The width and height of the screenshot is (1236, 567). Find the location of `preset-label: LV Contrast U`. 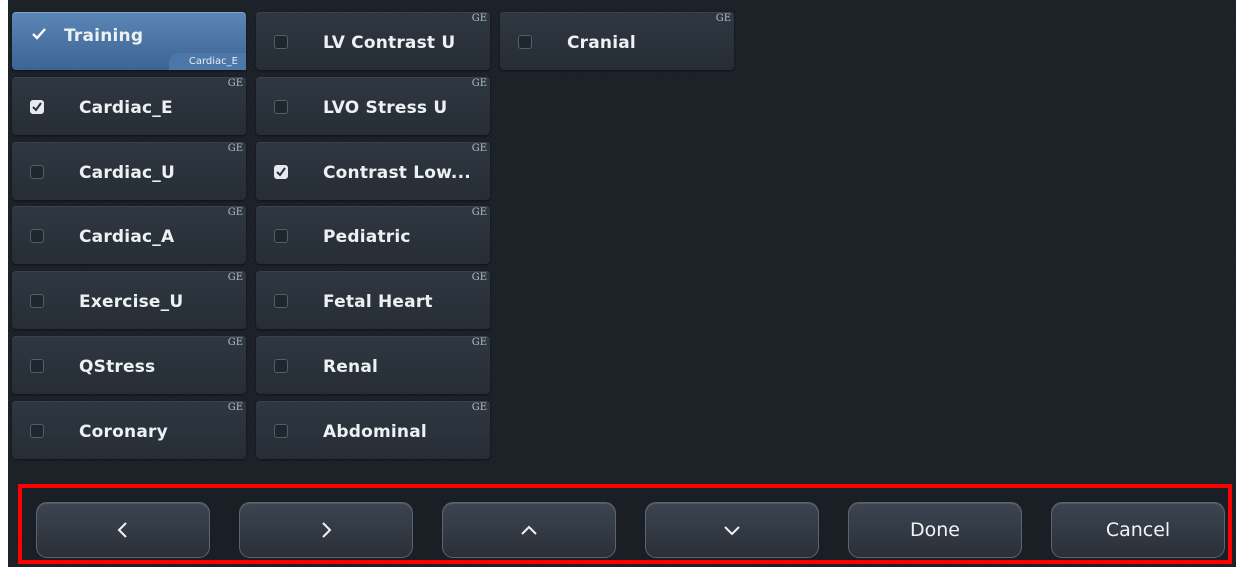

preset-label: LV Contrast U is located at coordinates (389, 43).